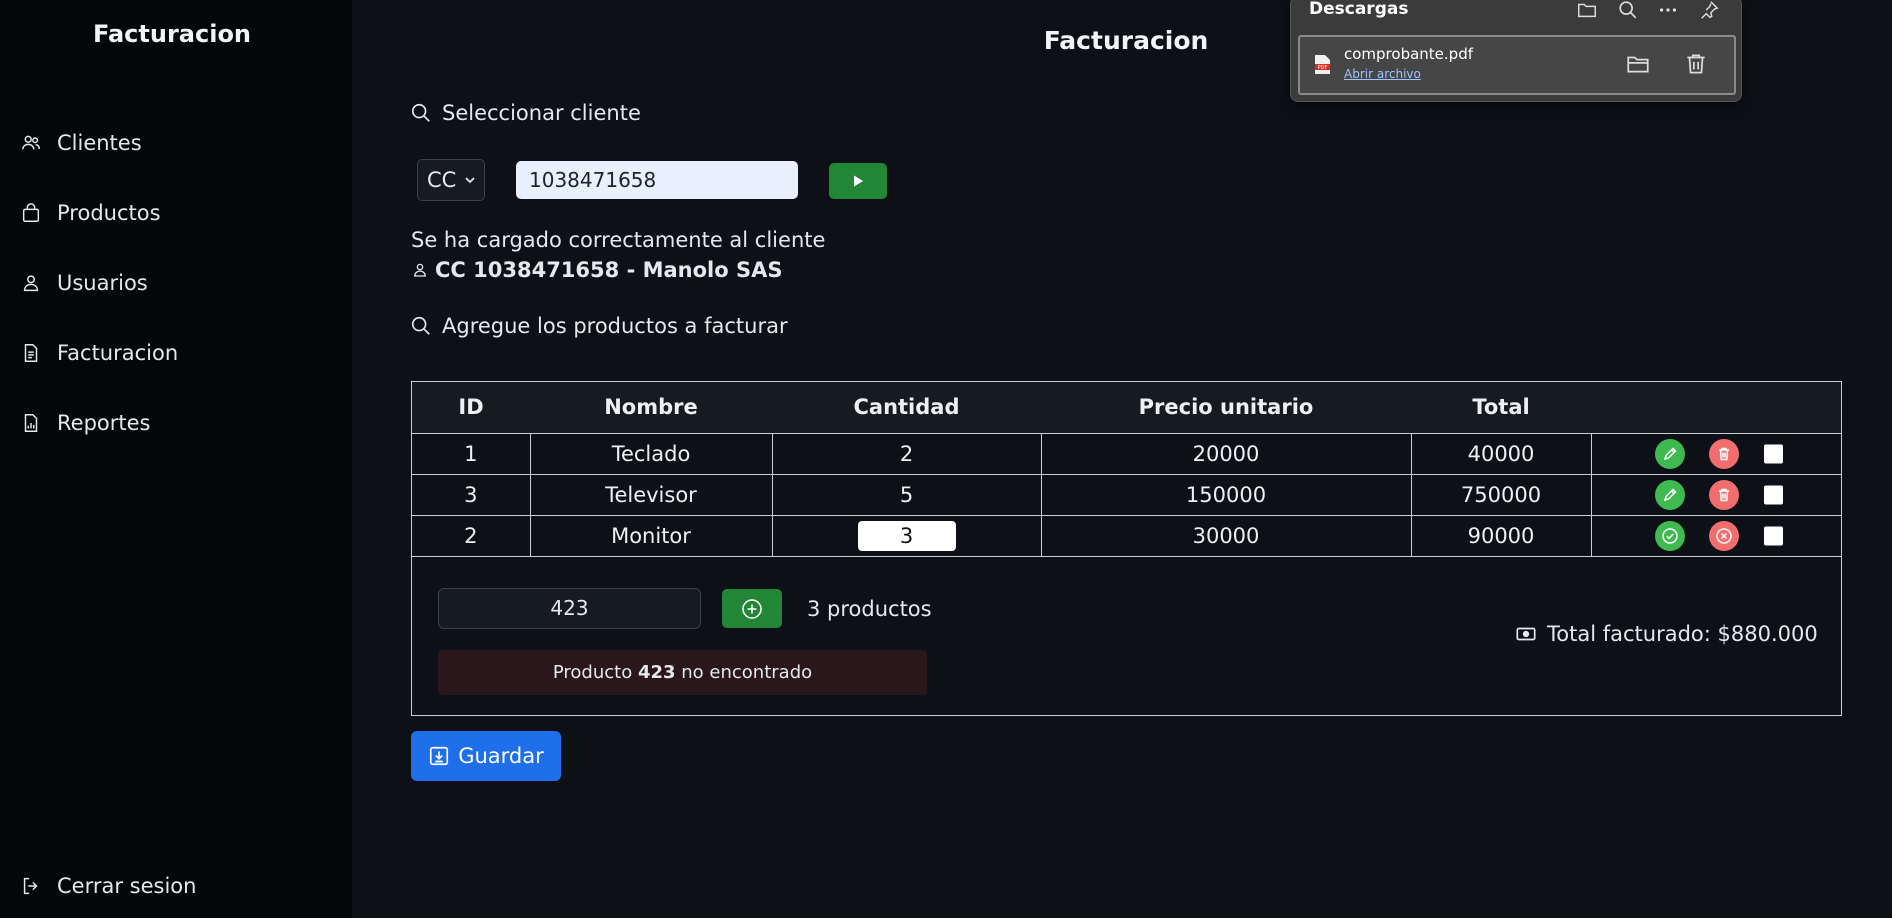  I want to click on sidebar-item-label: Usuarios, so click(102, 283).